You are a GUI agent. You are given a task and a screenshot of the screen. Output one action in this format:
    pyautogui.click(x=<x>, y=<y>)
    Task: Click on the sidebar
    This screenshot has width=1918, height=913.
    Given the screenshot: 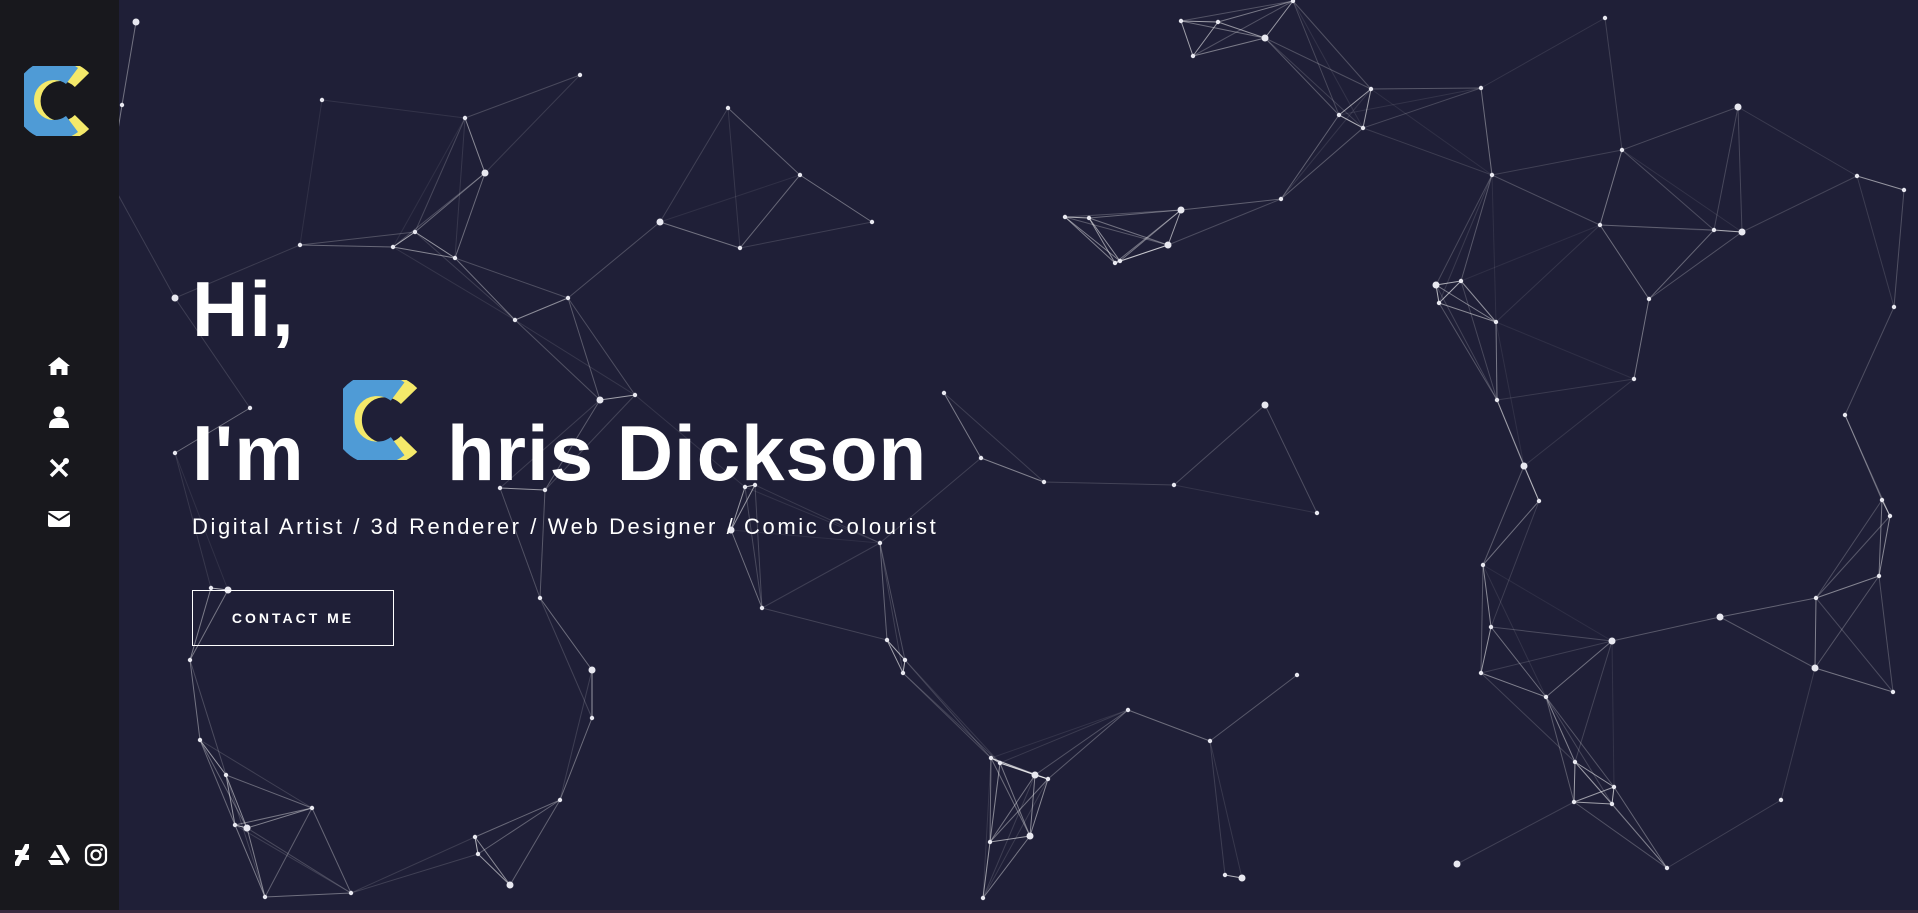 What is the action you would take?
    pyautogui.click(x=59, y=456)
    